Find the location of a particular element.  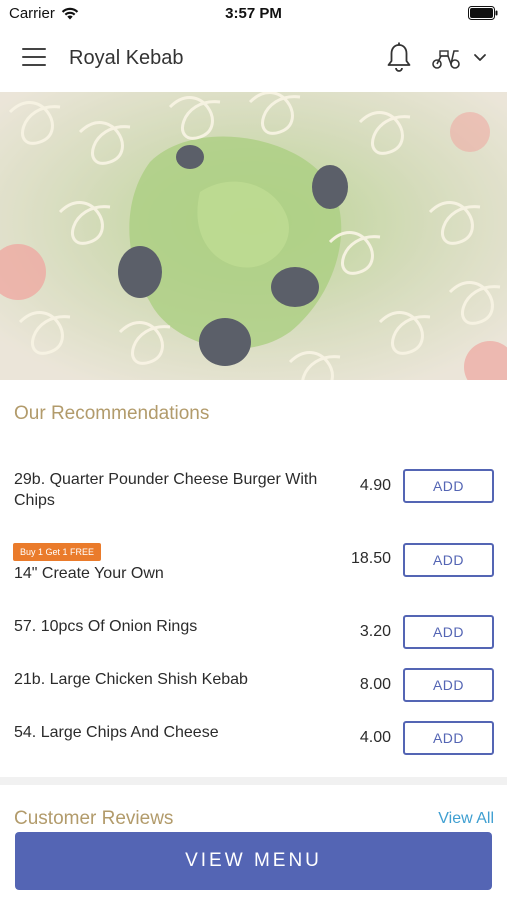

chevron-down-icon is located at coordinates (480, 58).